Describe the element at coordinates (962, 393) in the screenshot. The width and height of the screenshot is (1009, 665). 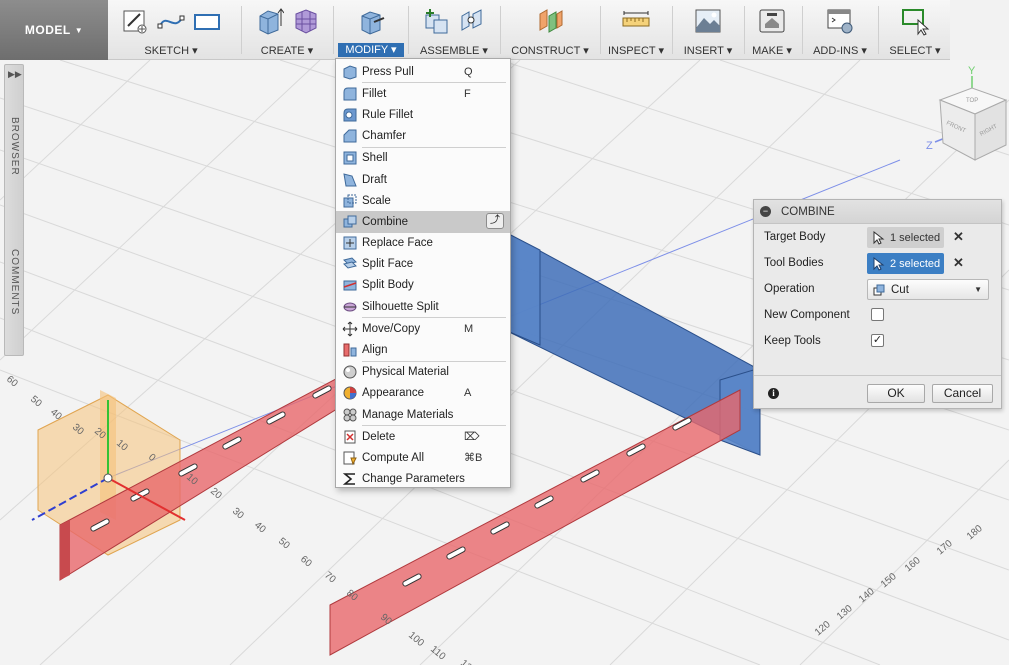
I see `cancel-button: Cancel` at that location.